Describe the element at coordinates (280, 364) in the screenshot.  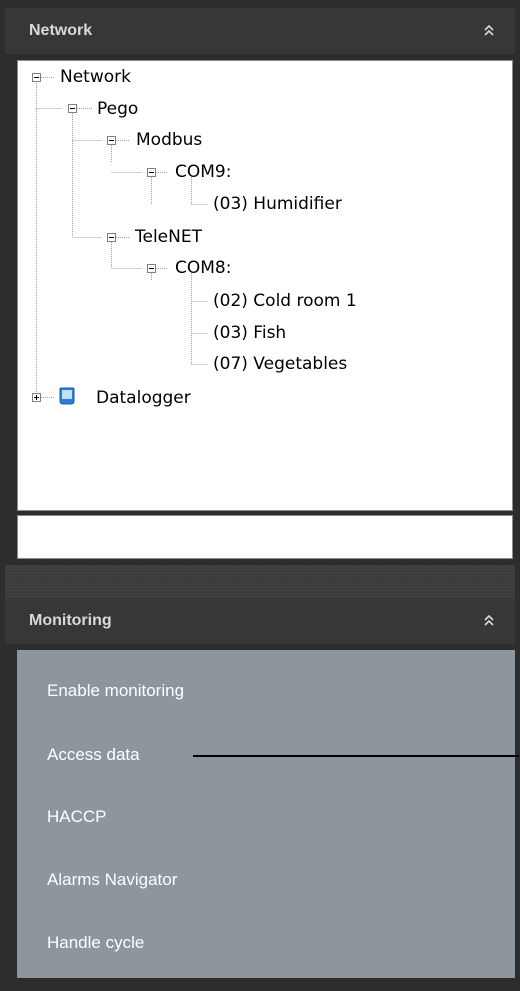
I see `tree-node-vegetables: (07) Vegetables` at that location.